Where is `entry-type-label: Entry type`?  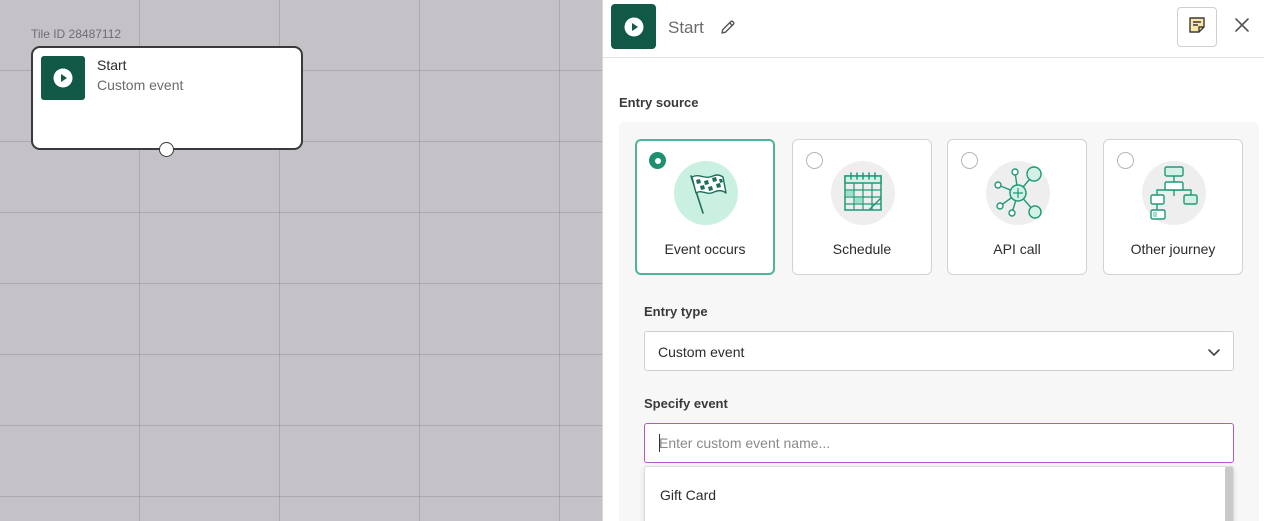
entry-type-label: Entry type is located at coordinates (676, 311).